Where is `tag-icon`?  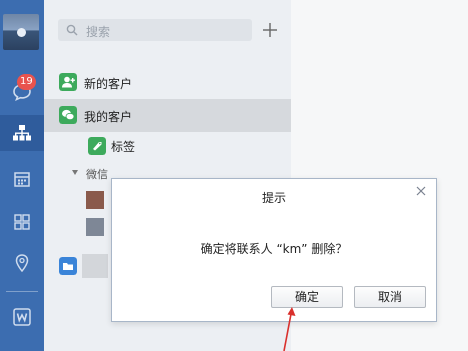 tag-icon is located at coordinates (97, 146).